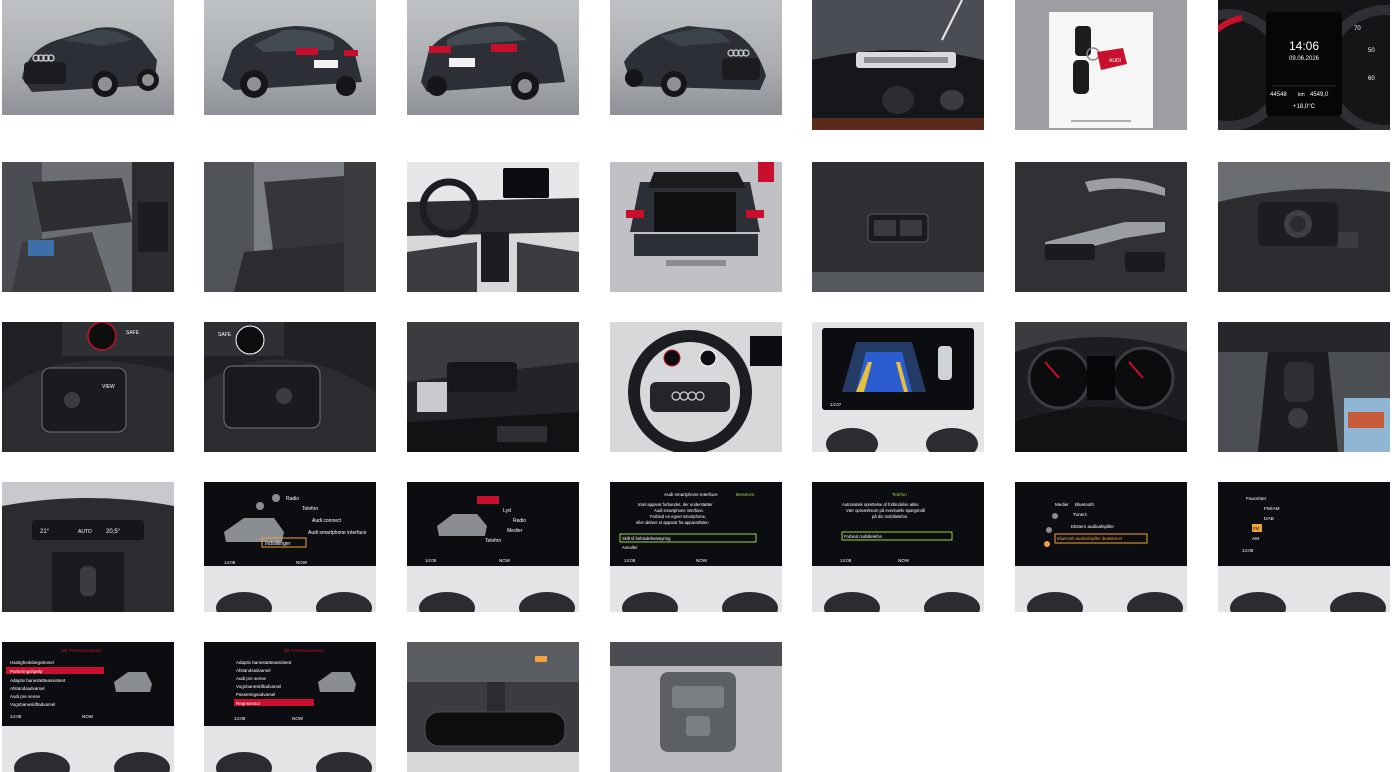  What do you see at coordinates (505, 560) in the screenshot?
I see `status-now-b: NOW` at bounding box center [505, 560].